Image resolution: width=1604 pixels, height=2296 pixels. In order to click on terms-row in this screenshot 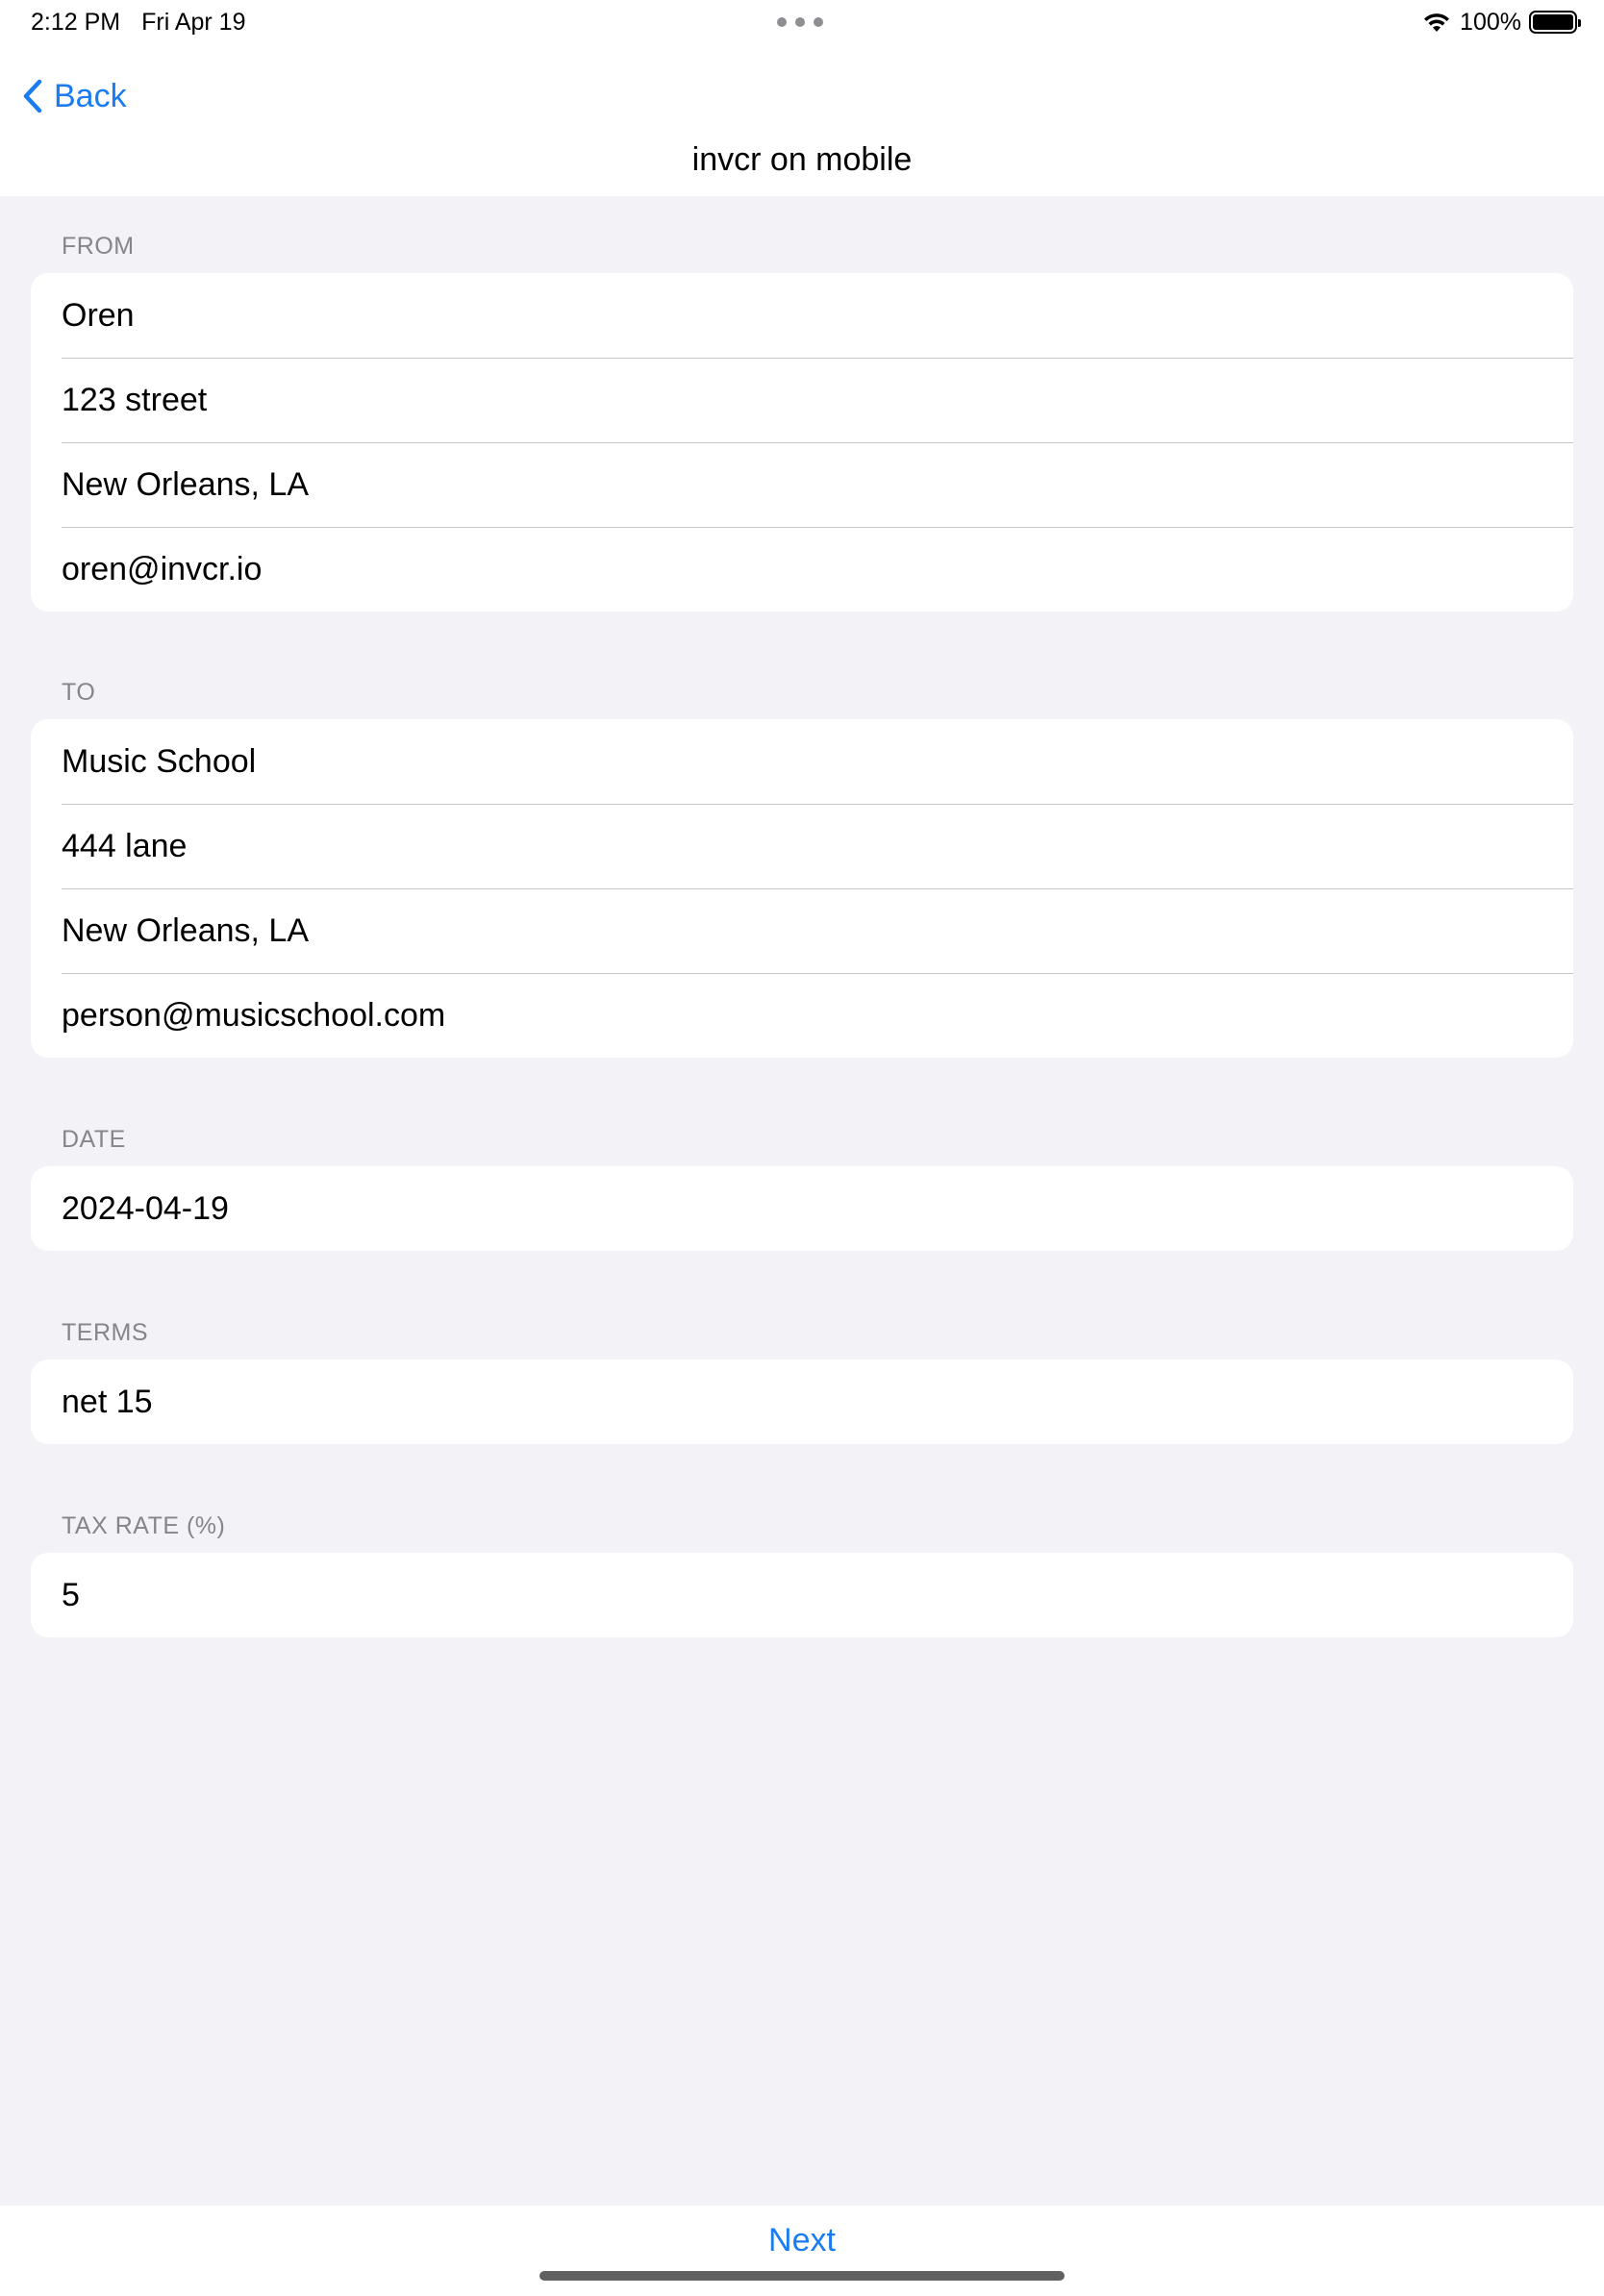, I will do `click(802, 1402)`.